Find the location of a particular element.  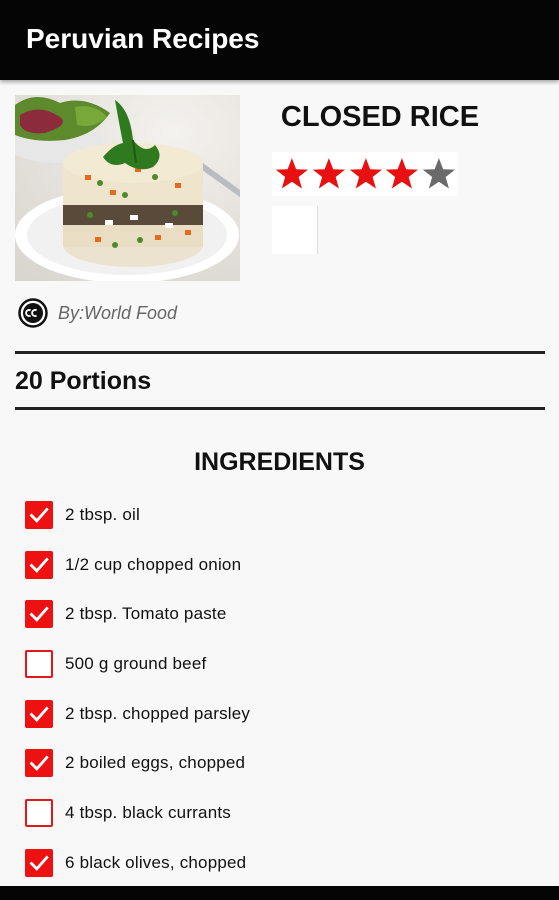

divider-top is located at coordinates (280, 352).